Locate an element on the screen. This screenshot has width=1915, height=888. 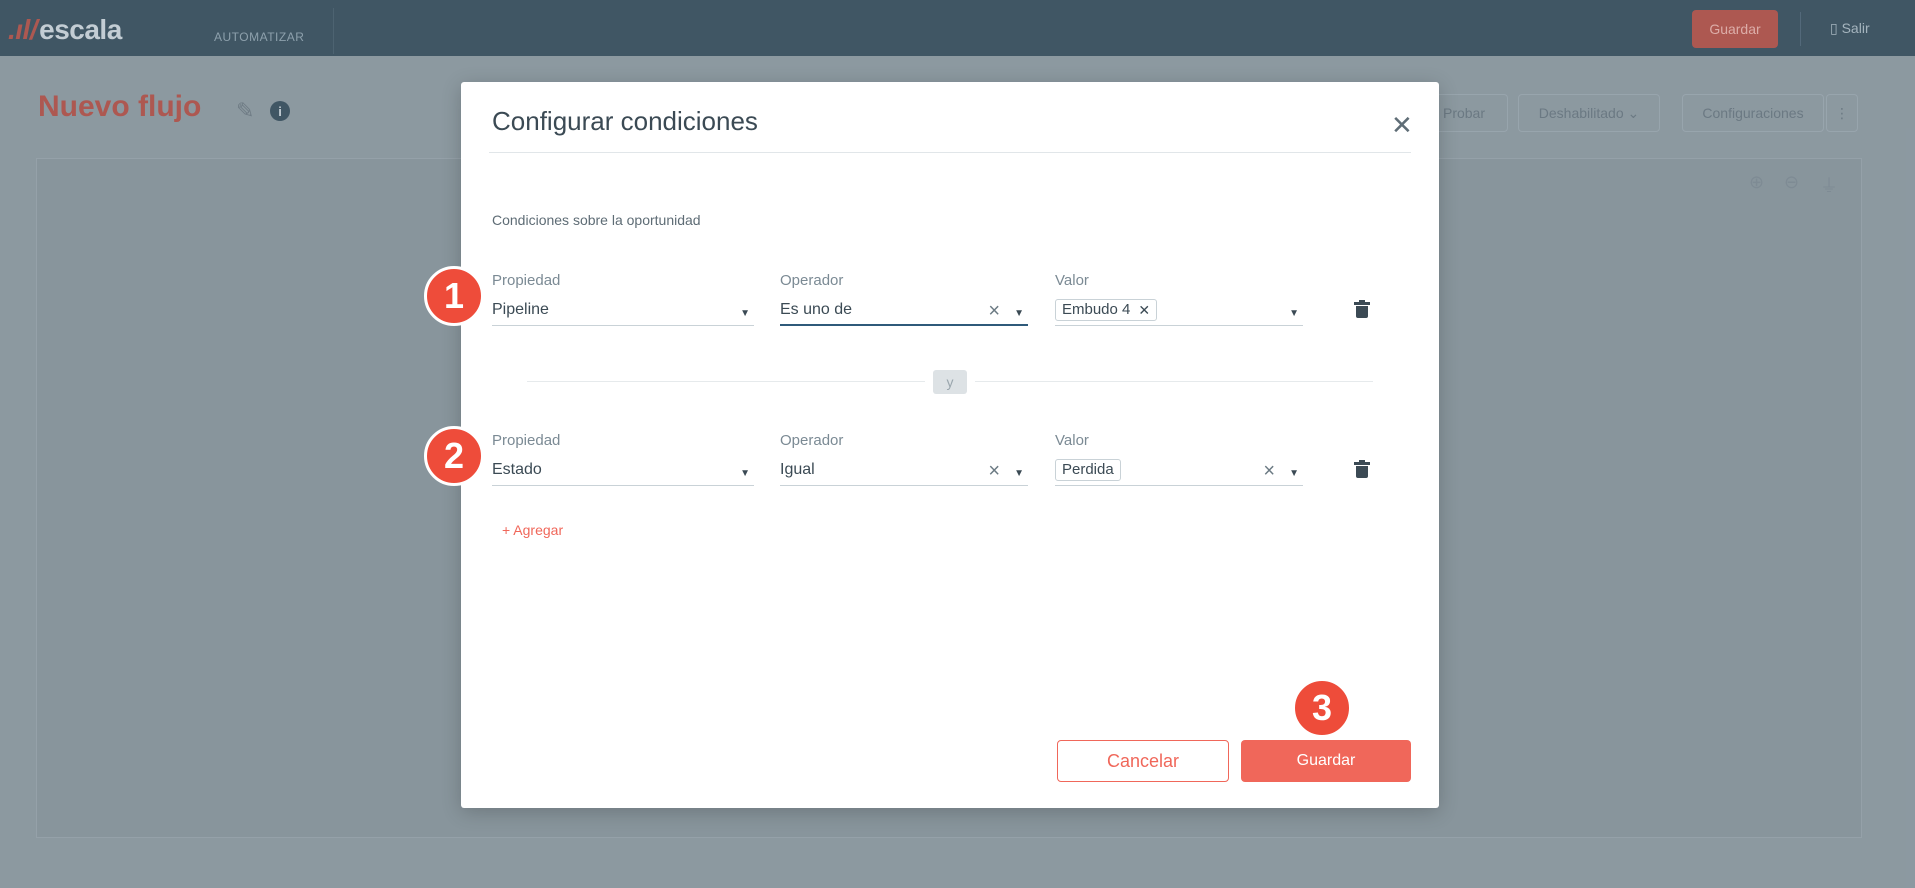
and-joiner: y is located at coordinates (950, 382).